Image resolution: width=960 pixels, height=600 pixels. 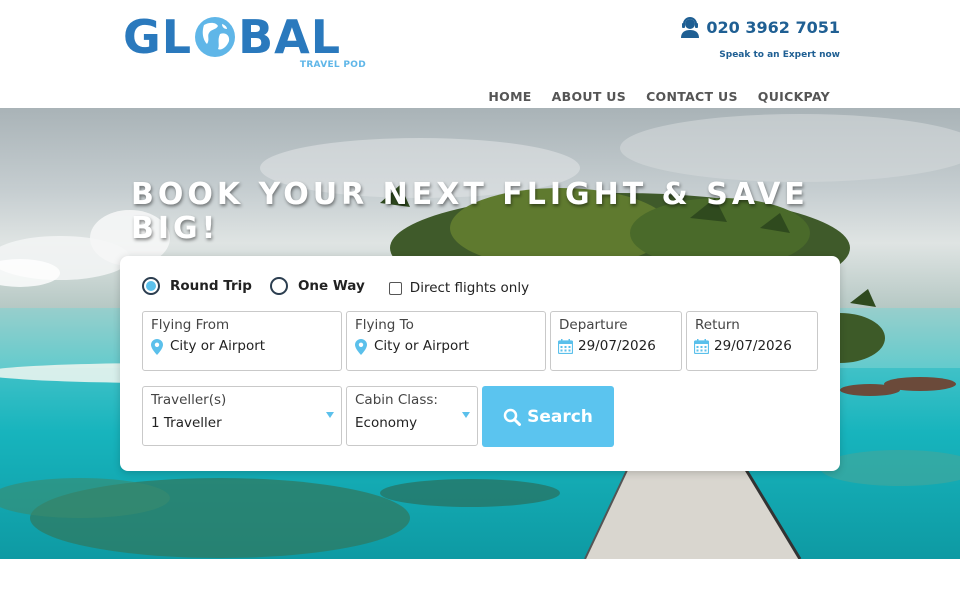 What do you see at coordinates (421, 346) in the screenshot?
I see `flying-to-input: City or Airport` at bounding box center [421, 346].